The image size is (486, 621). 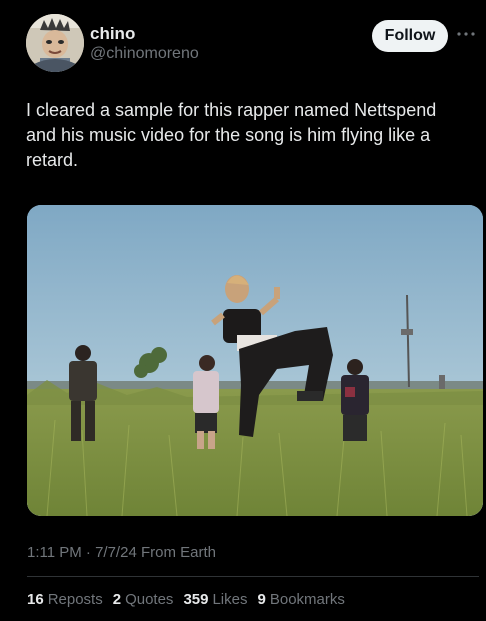 What do you see at coordinates (230, 599) in the screenshot?
I see `likes-label: Likes` at bounding box center [230, 599].